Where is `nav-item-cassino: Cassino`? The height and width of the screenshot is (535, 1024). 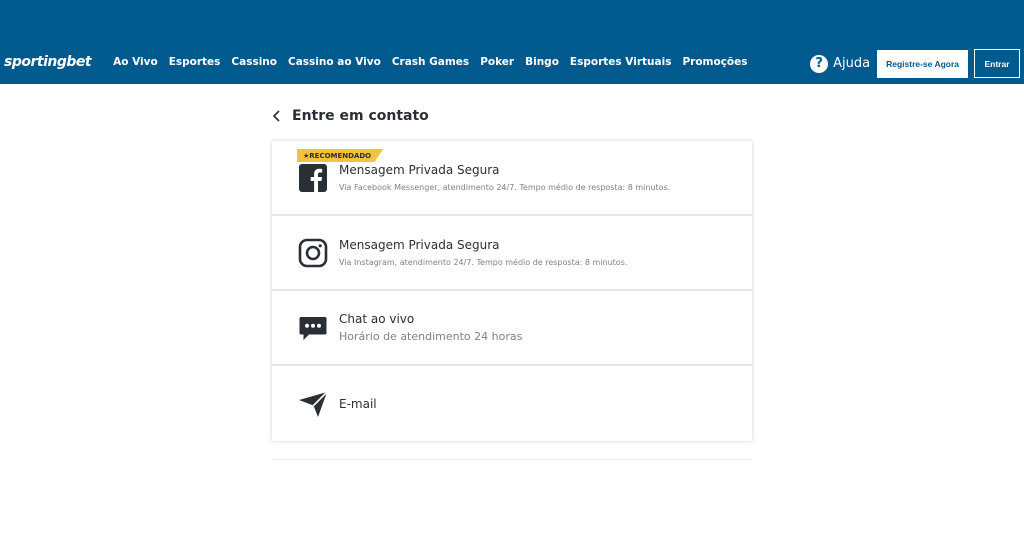
nav-item-cassino: Cassino is located at coordinates (254, 62).